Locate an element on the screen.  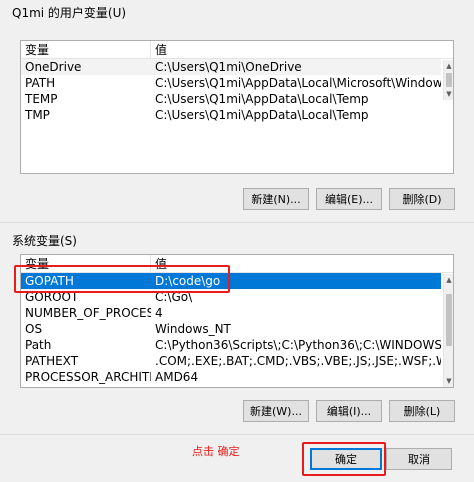
user-var-name: PATH is located at coordinates (40, 83).